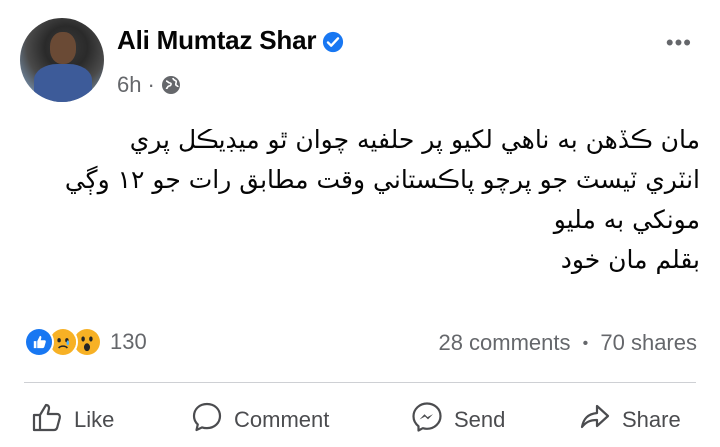 The width and height of the screenshot is (720, 447). Describe the element at coordinates (216, 40) in the screenshot. I see `author-name-text: Ali Mumtaz Shar` at that location.